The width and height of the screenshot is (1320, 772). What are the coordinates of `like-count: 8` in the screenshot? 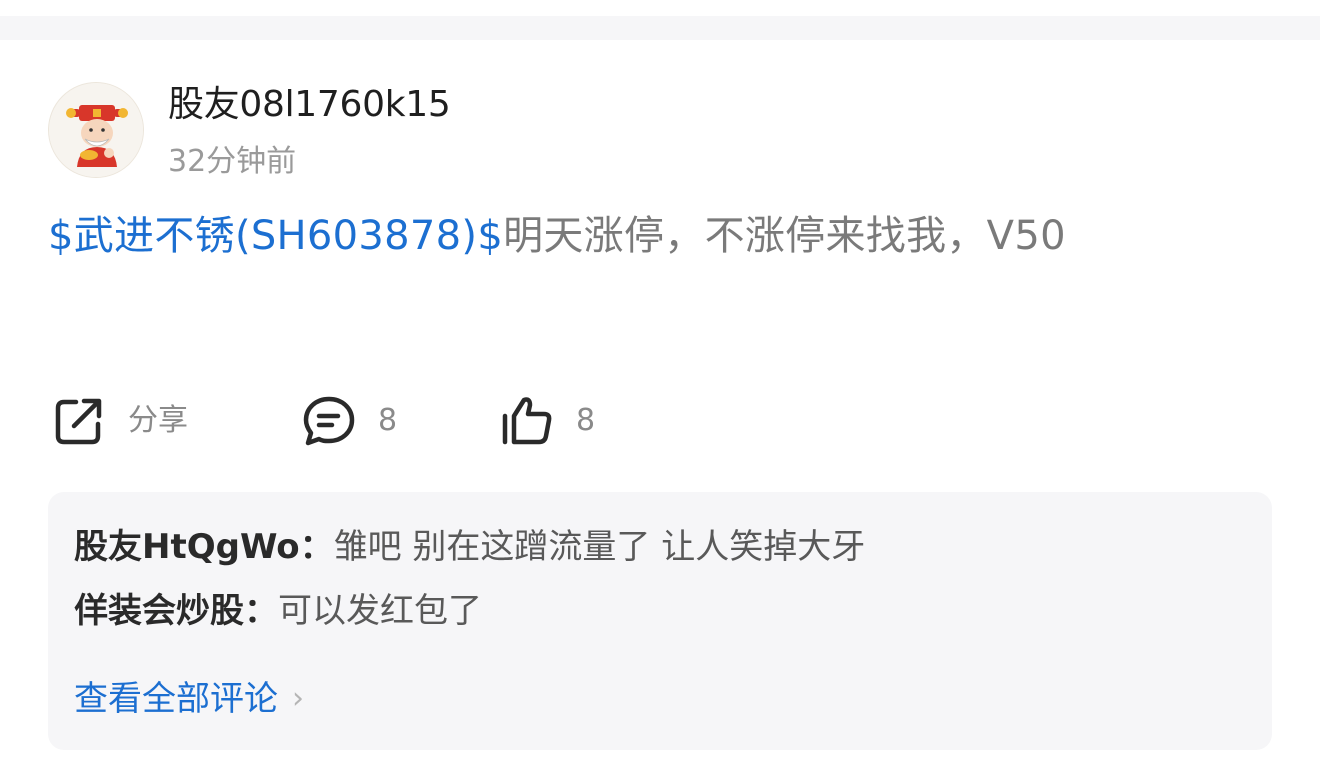 It's located at (586, 420).